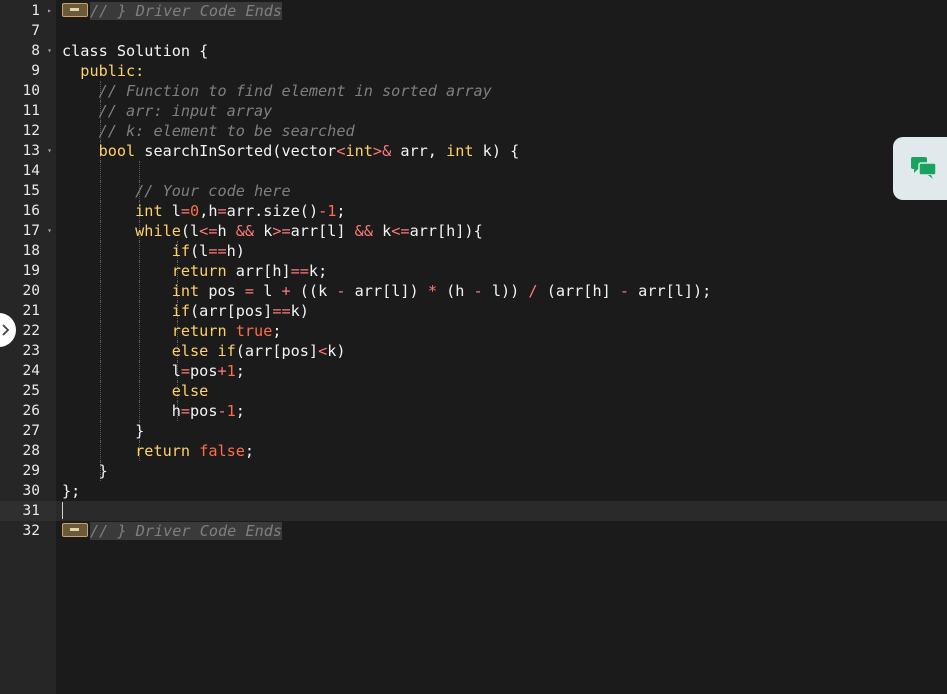  What do you see at coordinates (501, 371) in the screenshot?
I see `code-line: l=pos+1;` at bounding box center [501, 371].